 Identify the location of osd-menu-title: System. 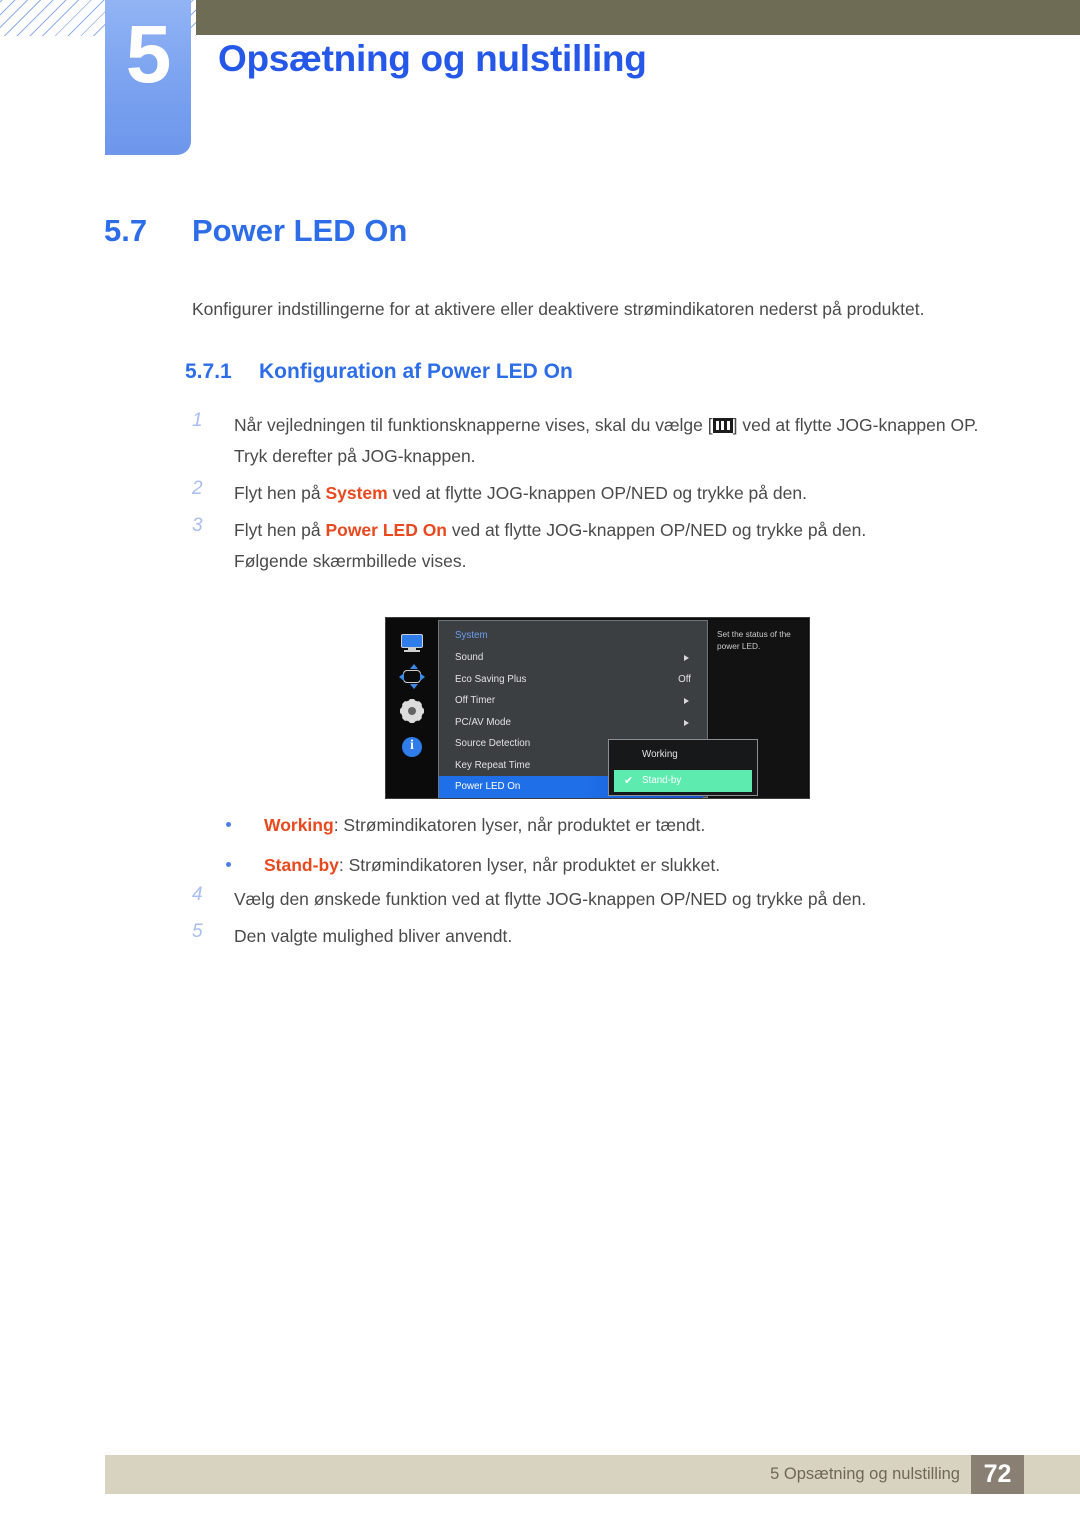
(471, 635).